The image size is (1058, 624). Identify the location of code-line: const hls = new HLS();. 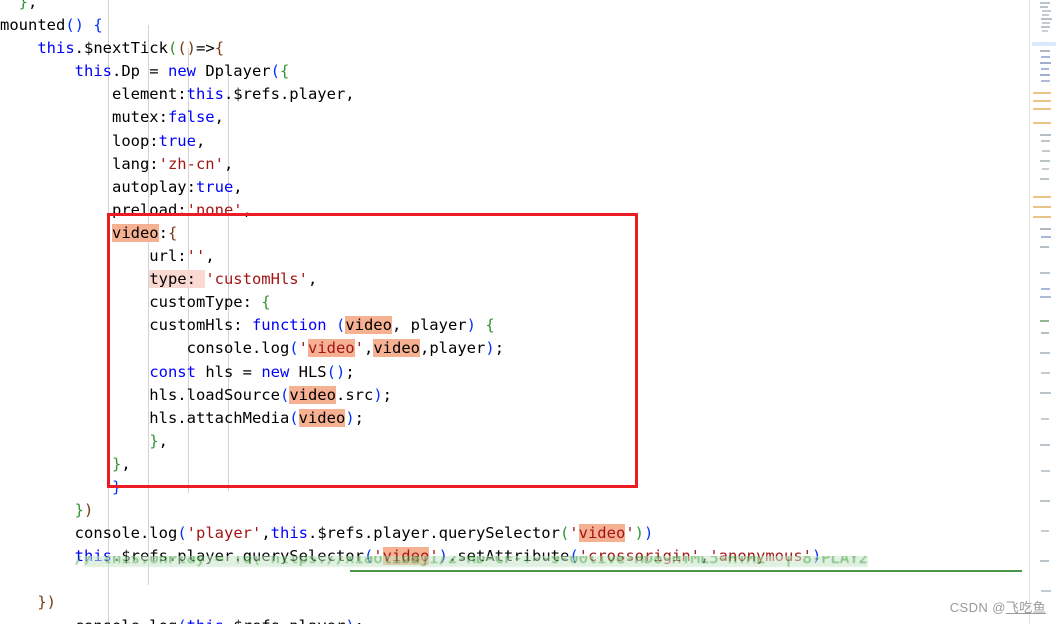
(515, 372).